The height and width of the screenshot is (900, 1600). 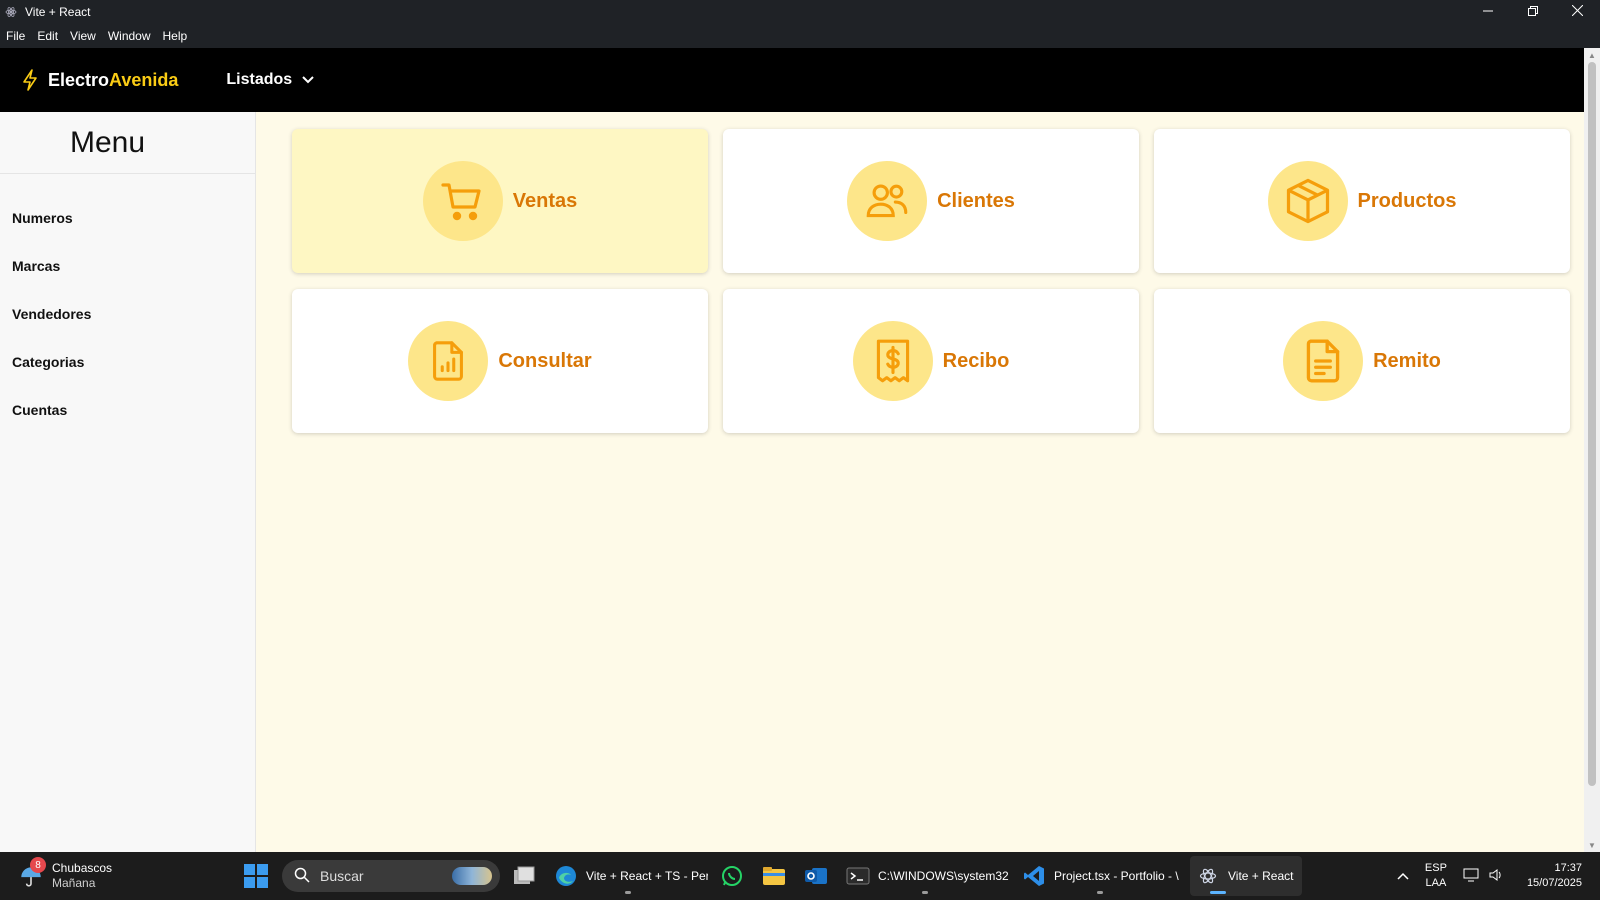 What do you see at coordinates (448, 361) in the screenshot?
I see `report-chart-icon` at bounding box center [448, 361].